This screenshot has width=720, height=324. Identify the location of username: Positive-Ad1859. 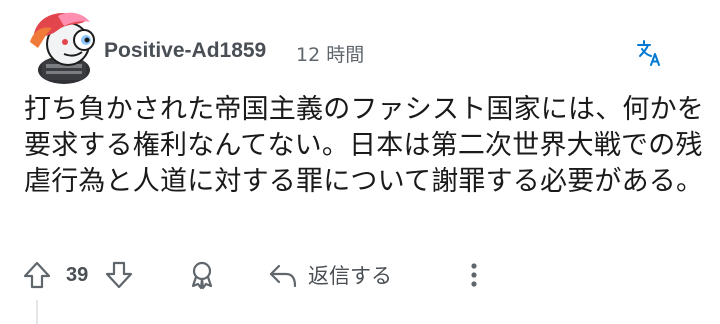
(185, 51).